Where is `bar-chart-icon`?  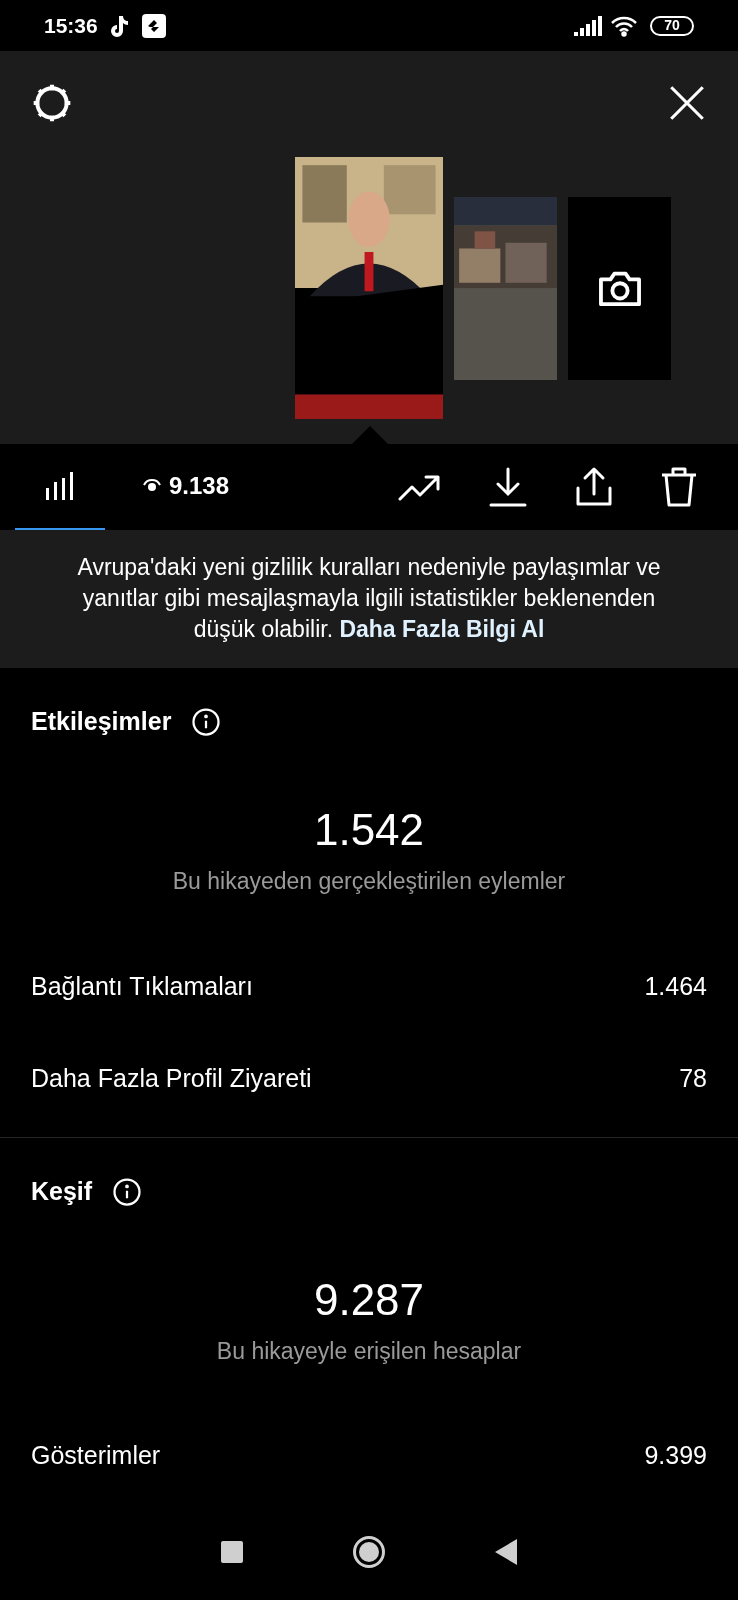 bar-chart-icon is located at coordinates (60, 485).